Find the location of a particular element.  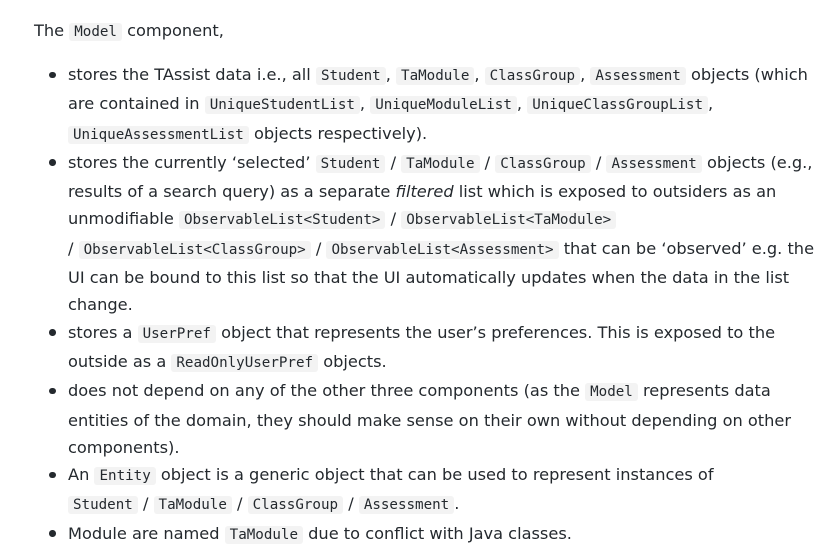

inline-code: ObservableList<Student> is located at coordinates (282, 220).